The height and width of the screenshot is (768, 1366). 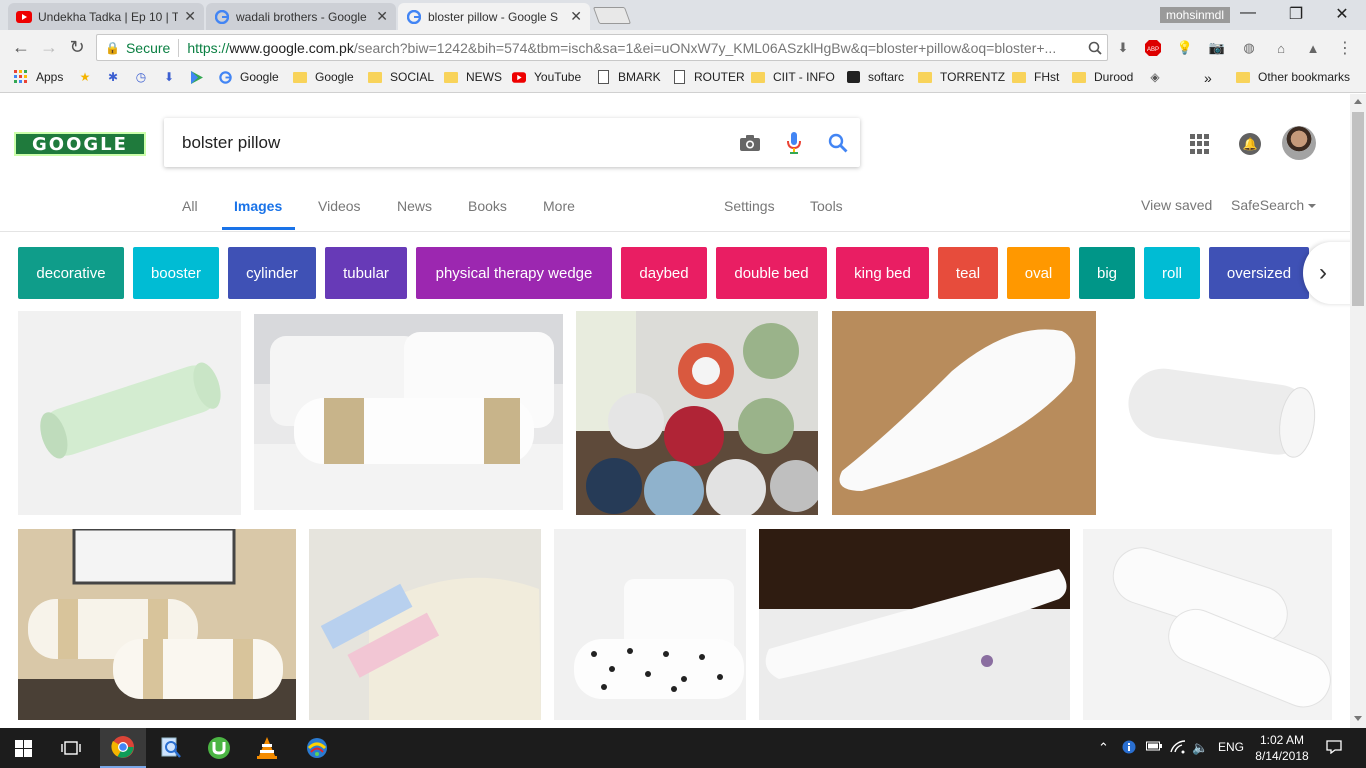 What do you see at coordinates (875, 77) in the screenshot?
I see `bookmark-softarc: softarc` at bounding box center [875, 77].